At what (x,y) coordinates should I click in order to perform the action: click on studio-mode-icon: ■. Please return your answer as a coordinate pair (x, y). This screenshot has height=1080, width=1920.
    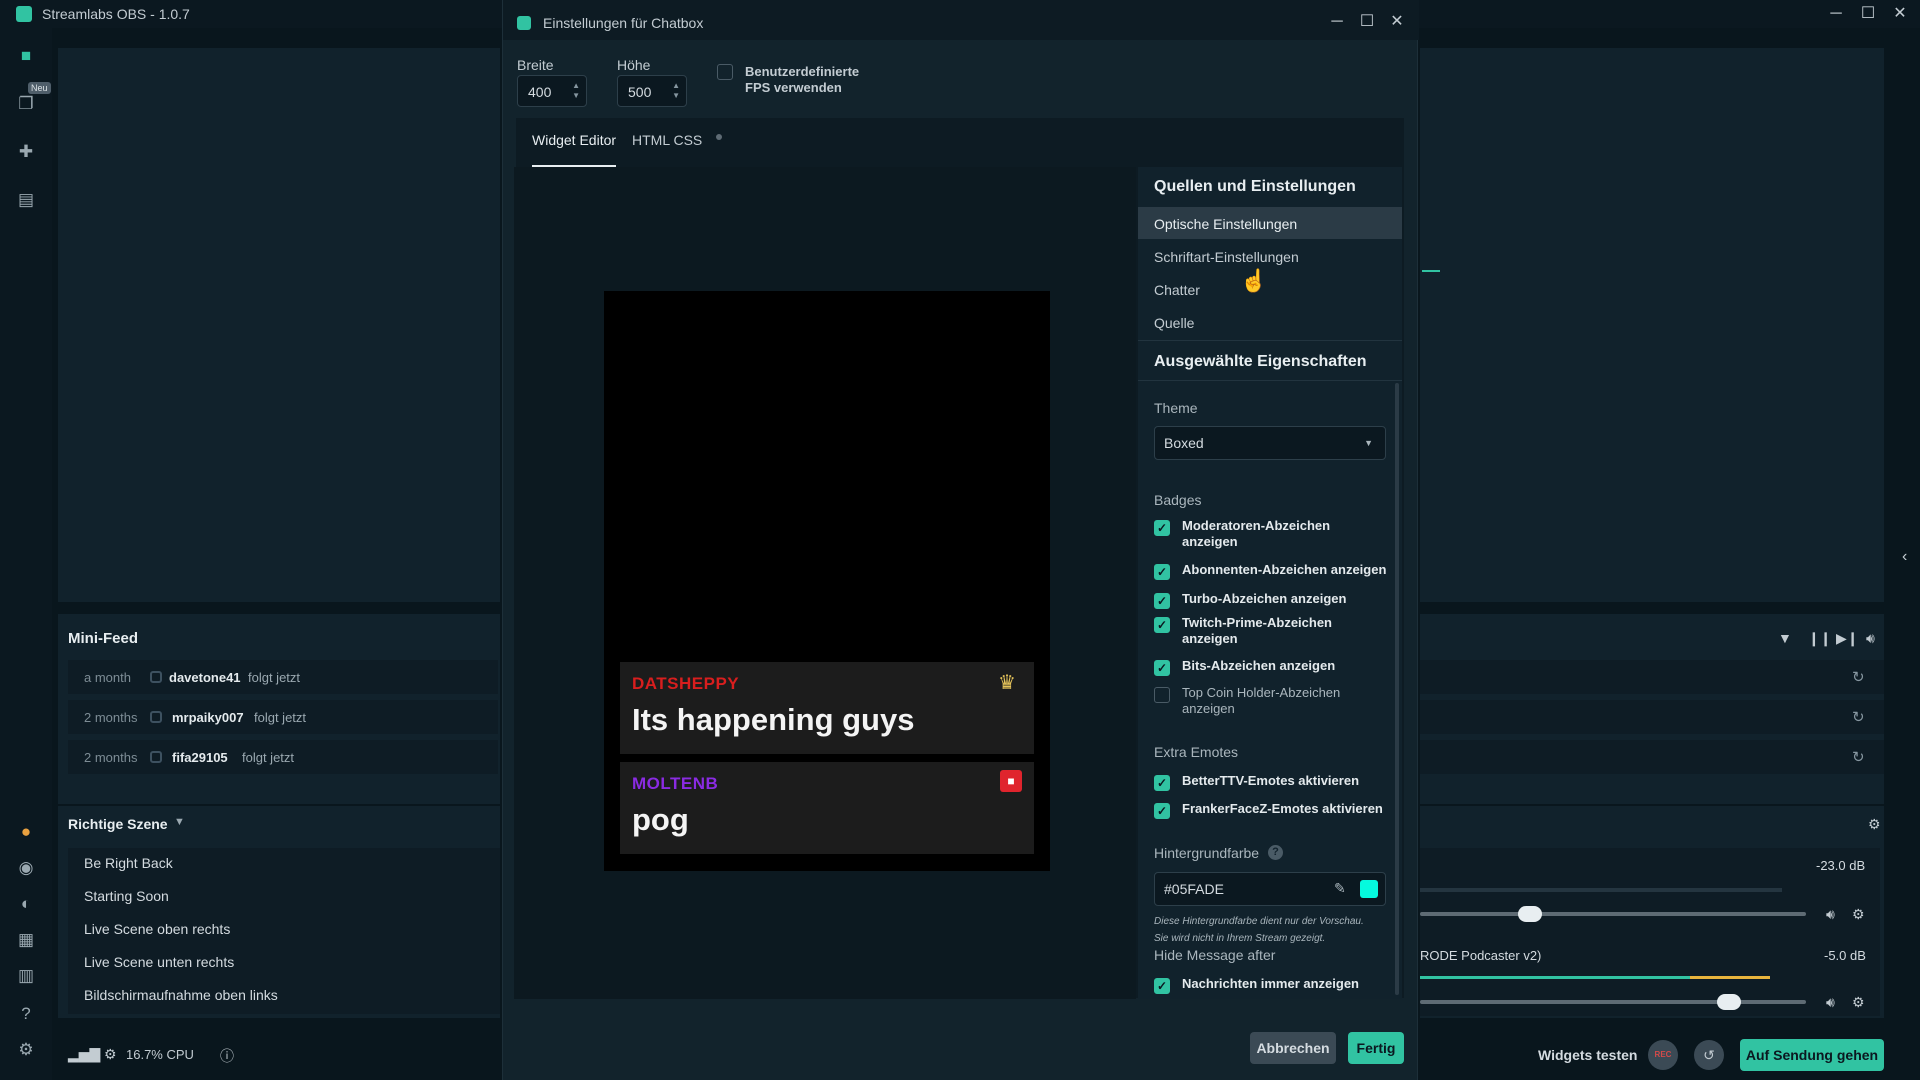
    Looking at the image, I should click on (26, 56).